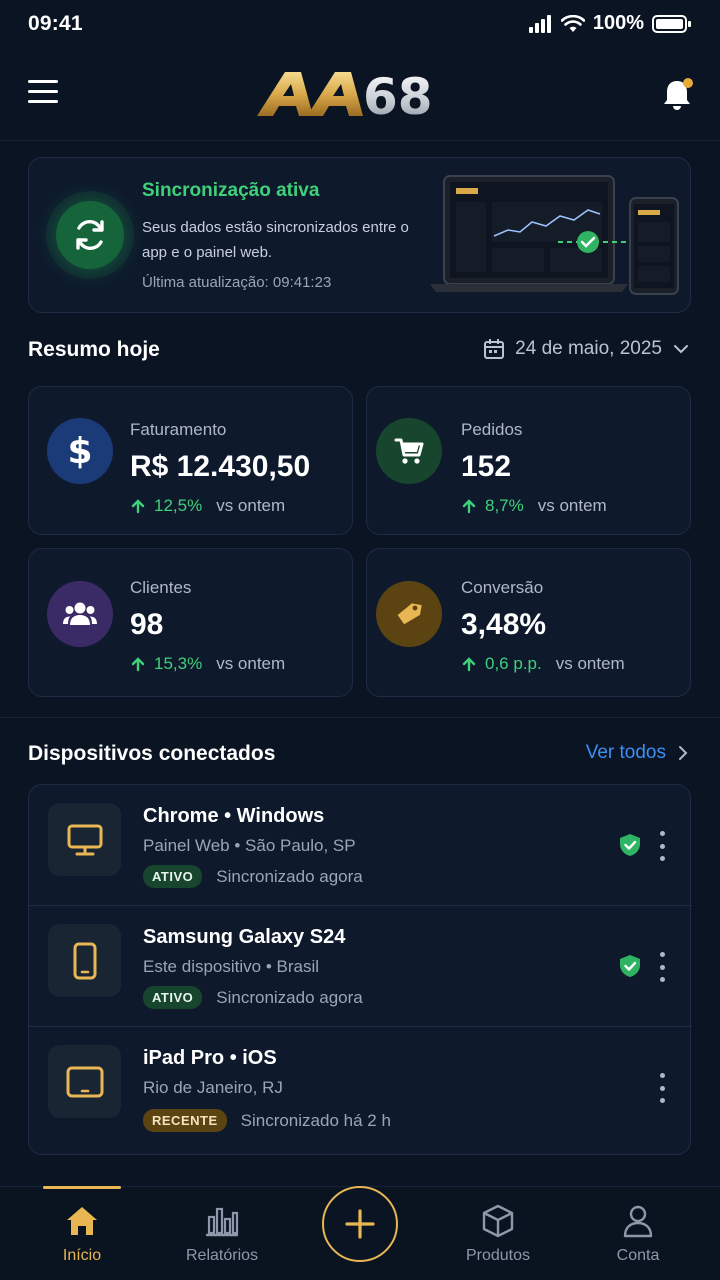  Describe the element at coordinates (315, 1120) in the screenshot. I see `device-sync-status: Sincronizado há 2 h` at that location.